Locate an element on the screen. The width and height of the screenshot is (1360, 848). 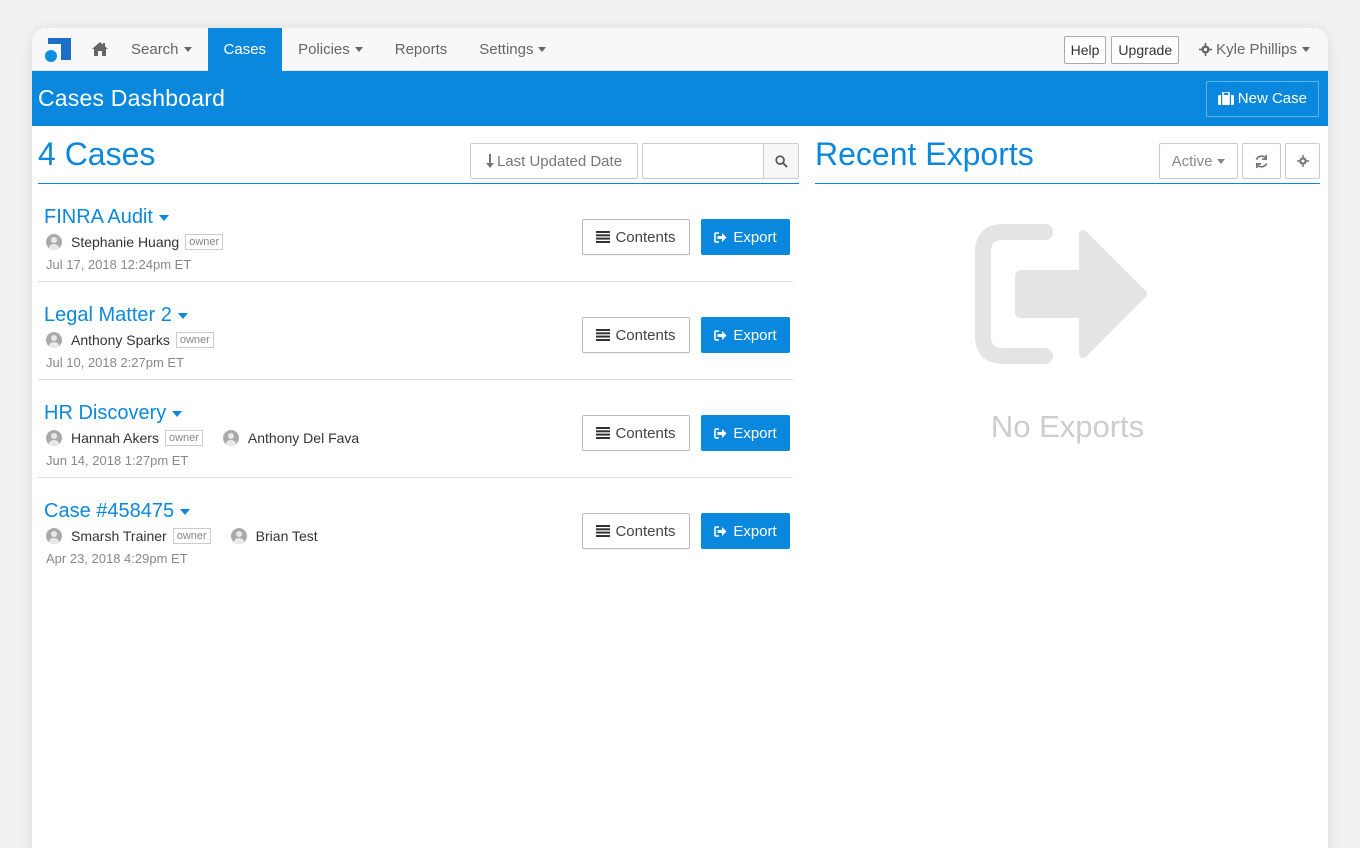
nav-cases: Cases is located at coordinates (245, 49).